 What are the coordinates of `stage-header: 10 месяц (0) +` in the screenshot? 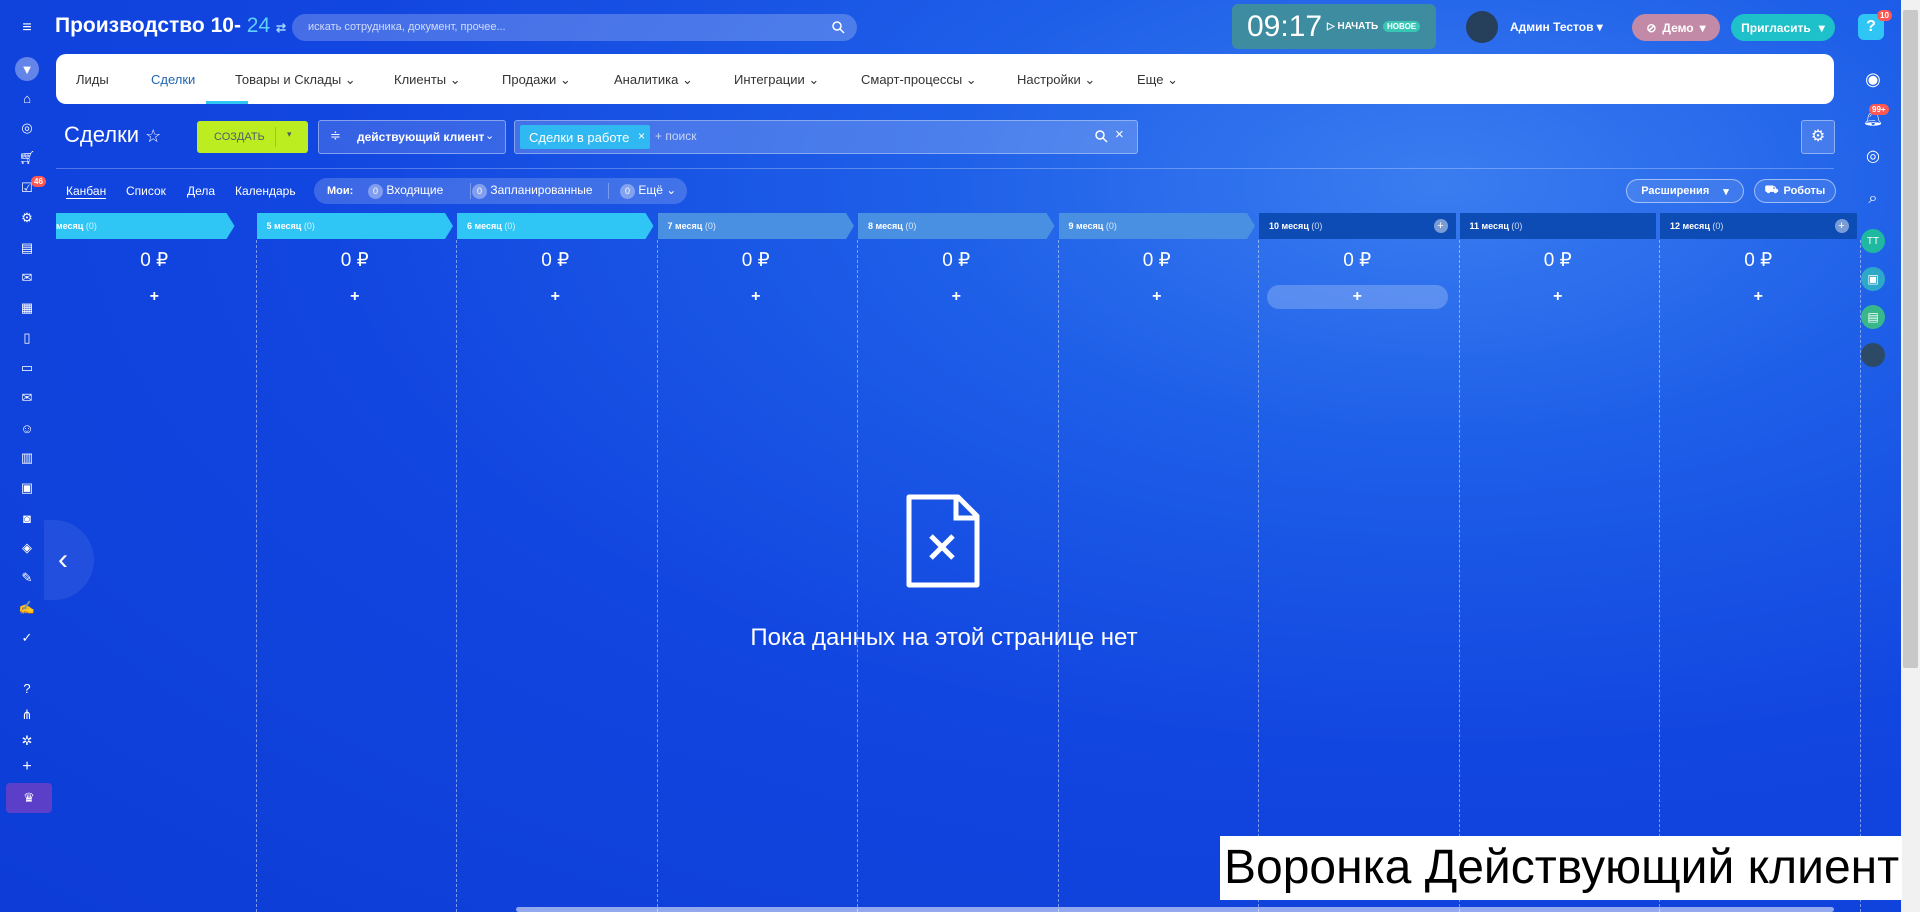 It's located at (1357, 226).